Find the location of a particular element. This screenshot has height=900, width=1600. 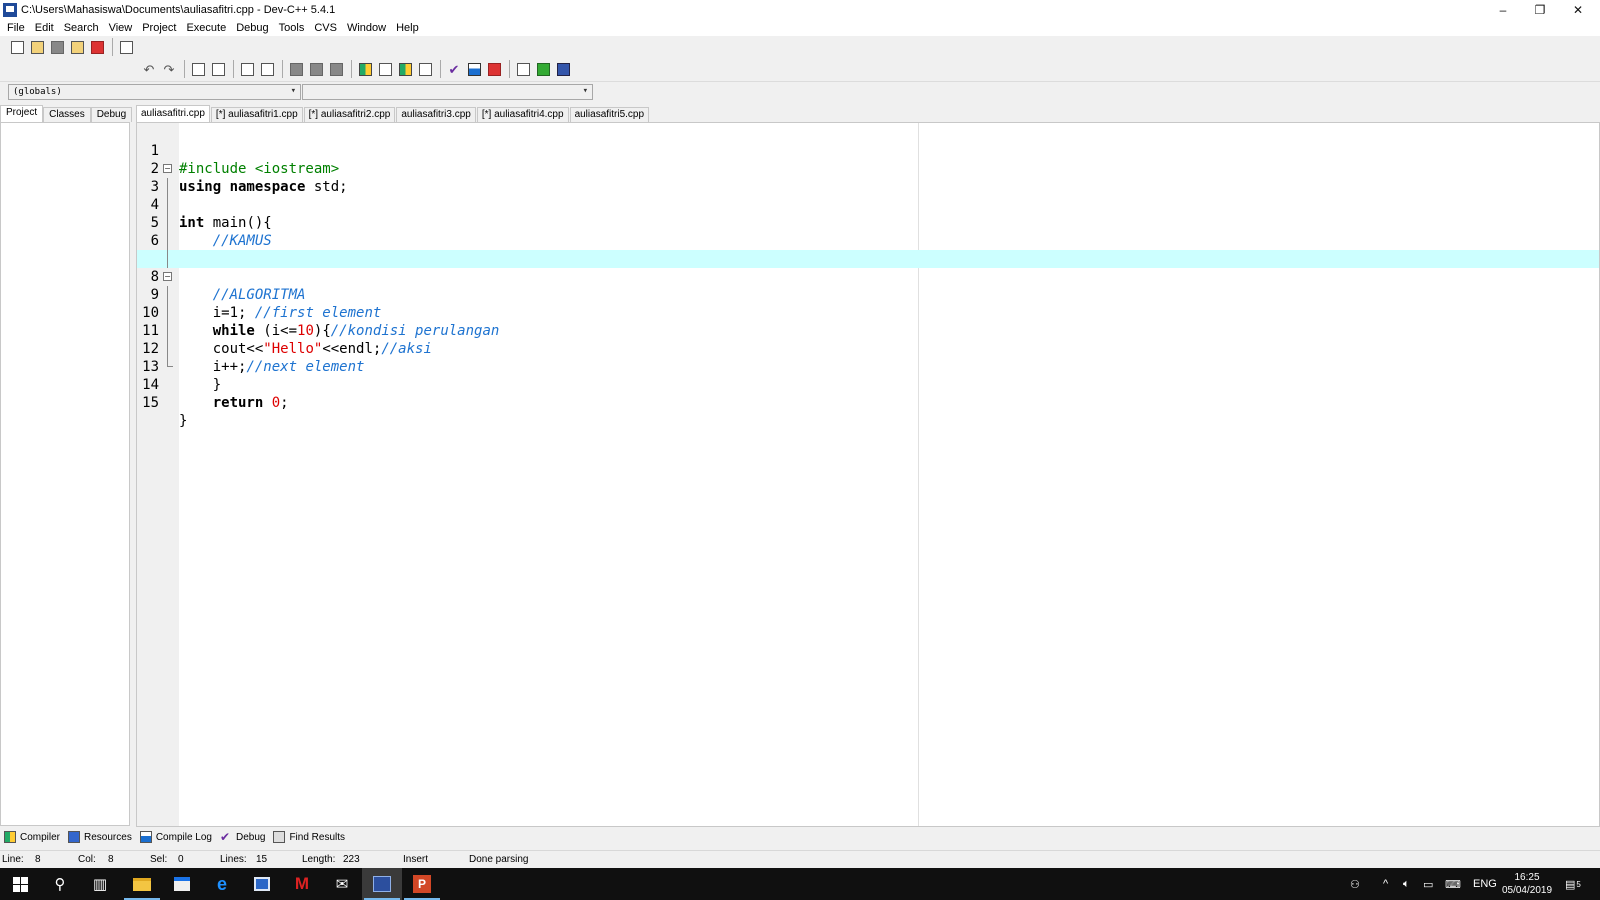

save-all-button is located at coordinates (77, 47).